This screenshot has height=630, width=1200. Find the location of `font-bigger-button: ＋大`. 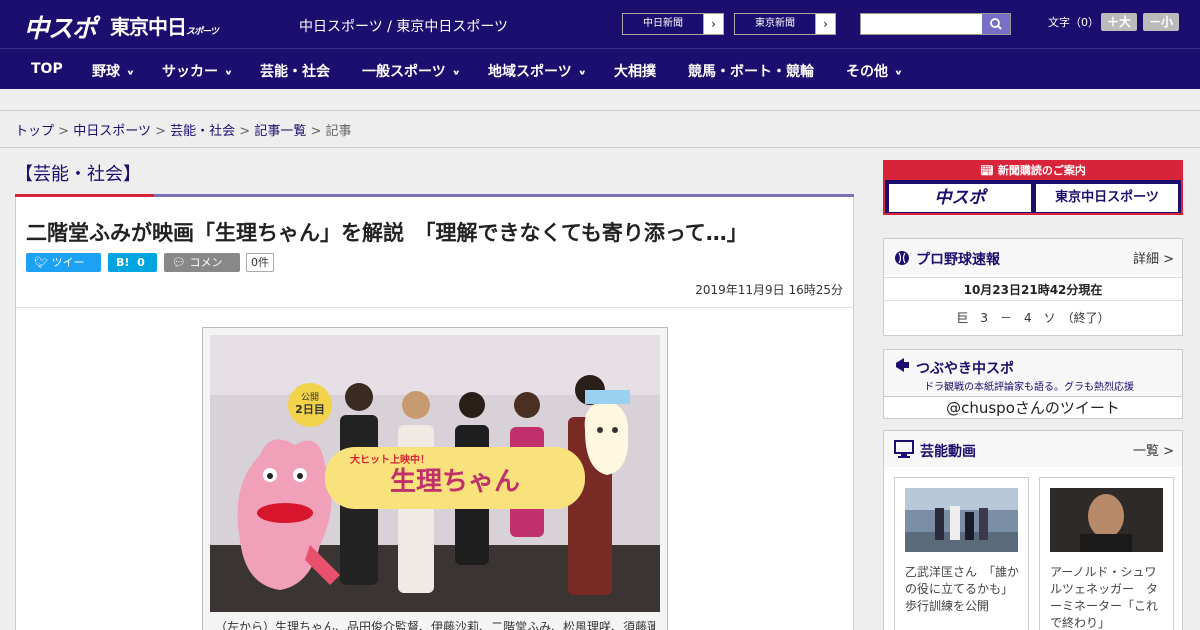

font-bigger-button: ＋大 is located at coordinates (1119, 22).